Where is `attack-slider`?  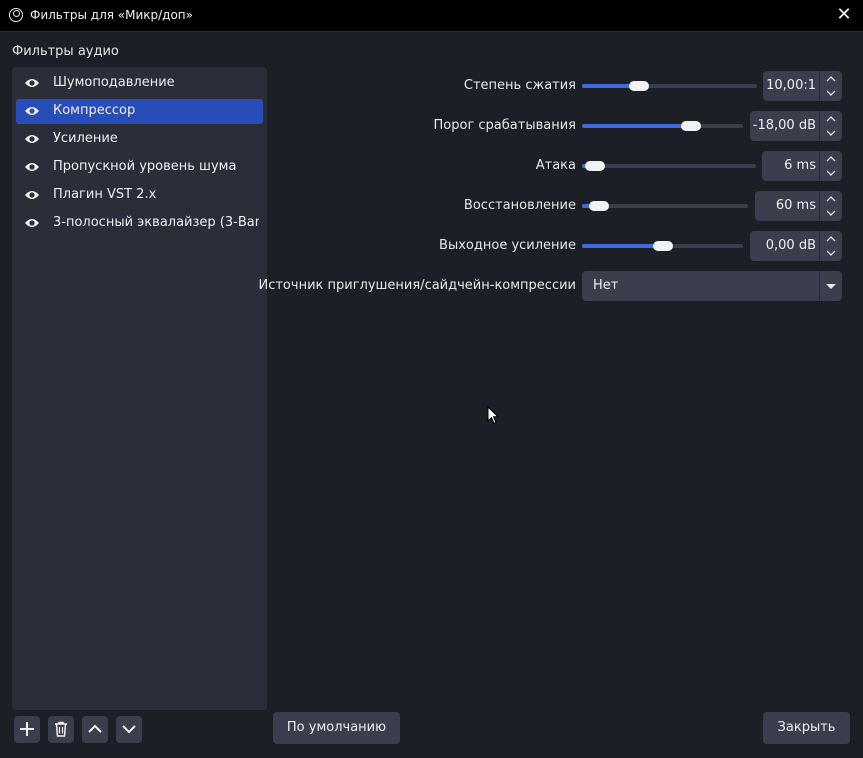
attack-slider is located at coordinates (669, 166).